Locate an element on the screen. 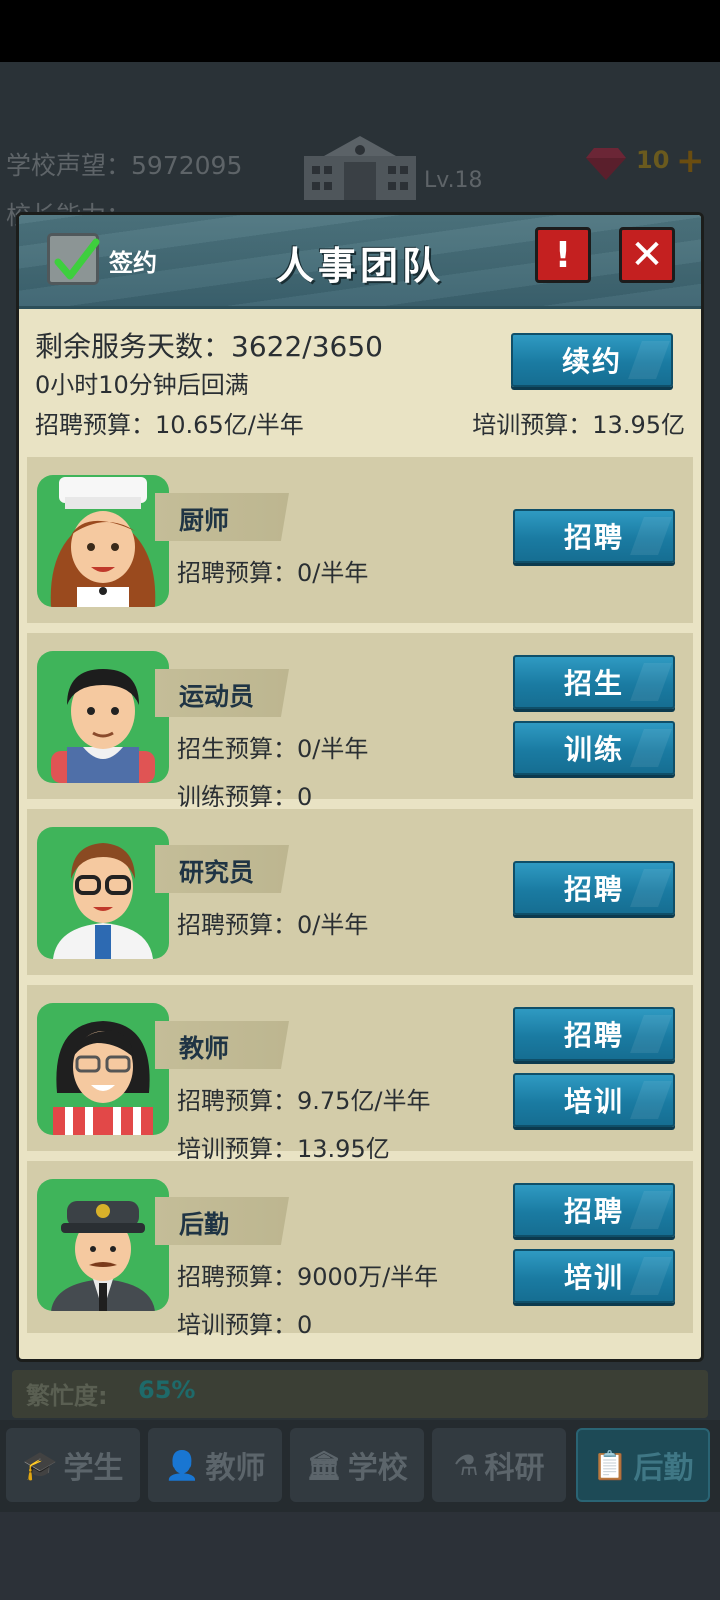 The image size is (720, 1600). remaining-label: 剩余服务天数： is located at coordinates (133, 346).